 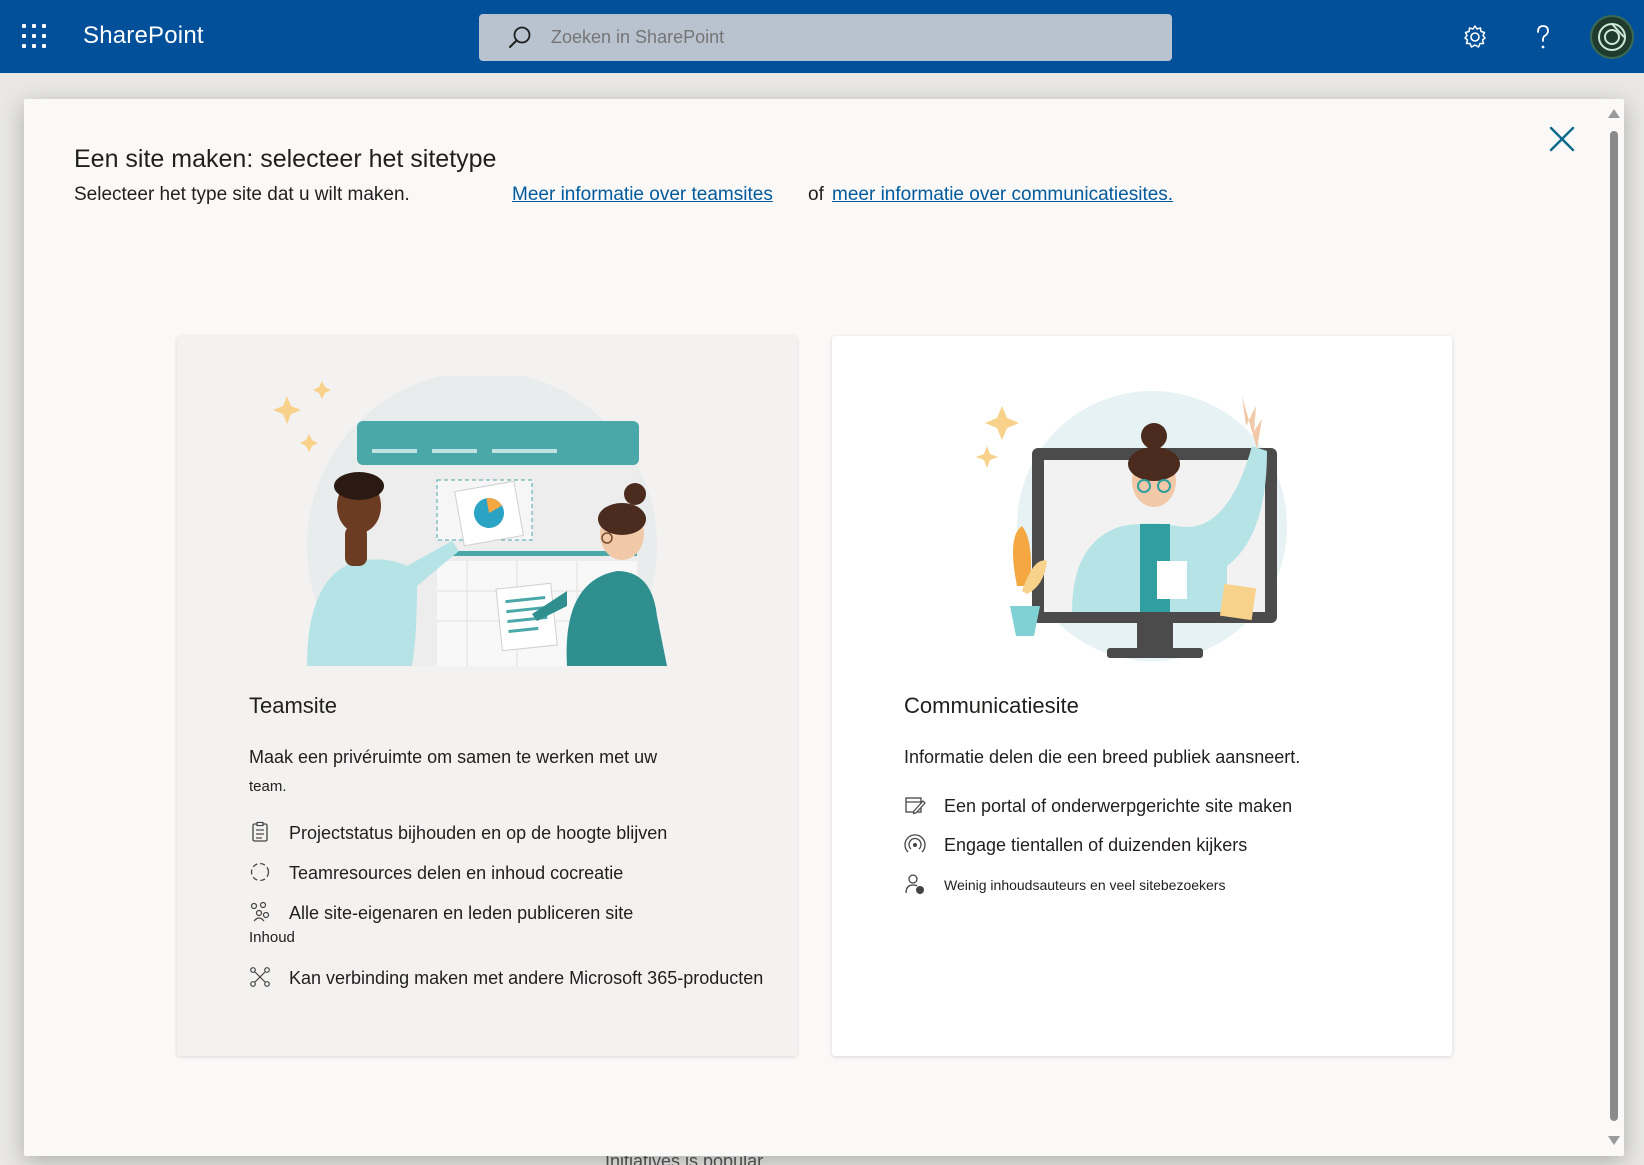 What do you see at coordinates (915, 843) in the screenshot?
I see `broadcast-icon` at bounding box center [915, 843].